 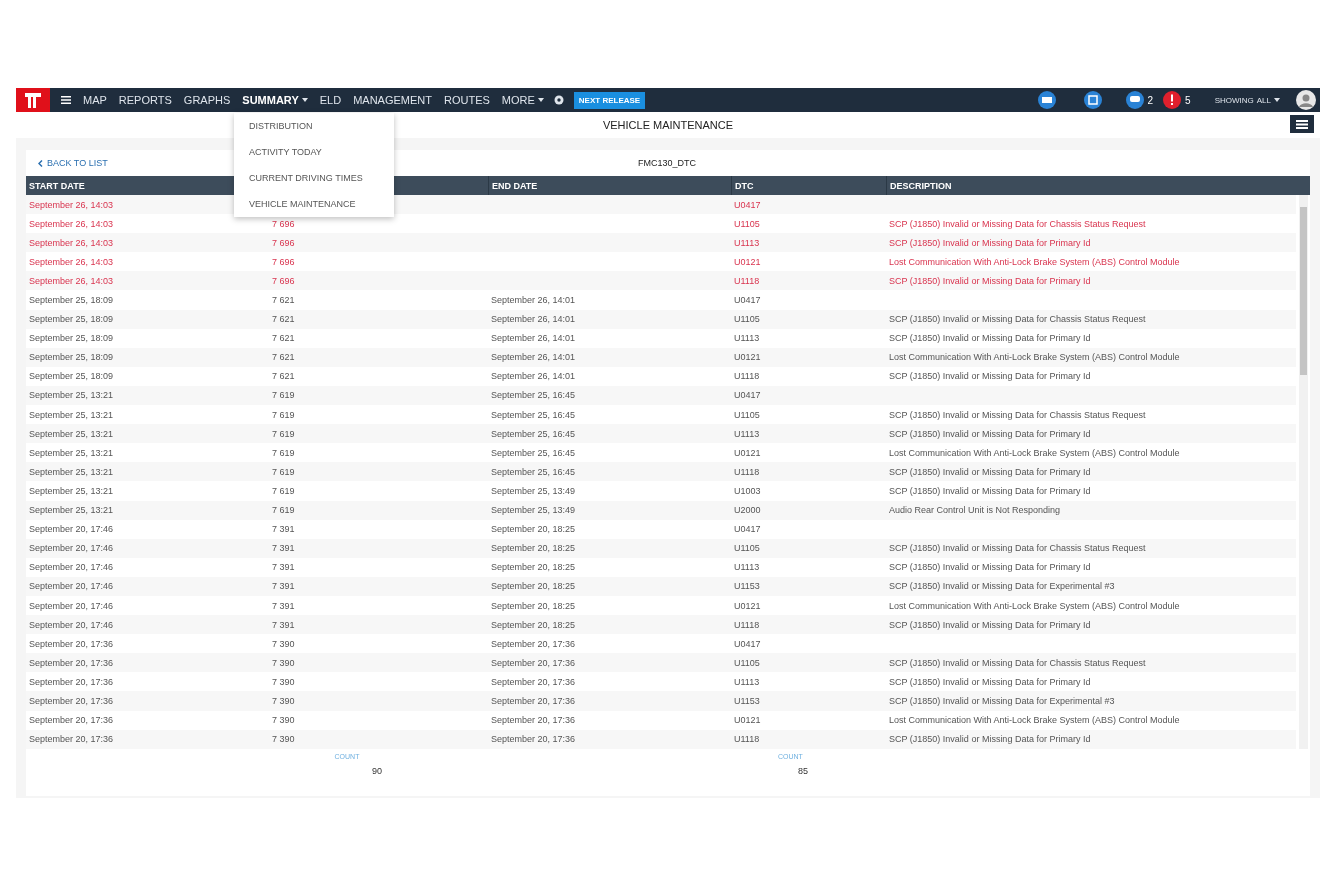 What do you see at coordinates (314, 126) in the screenshot?
I see `menu-item: DISTRIBUTION` at bounding box center [314, 126].